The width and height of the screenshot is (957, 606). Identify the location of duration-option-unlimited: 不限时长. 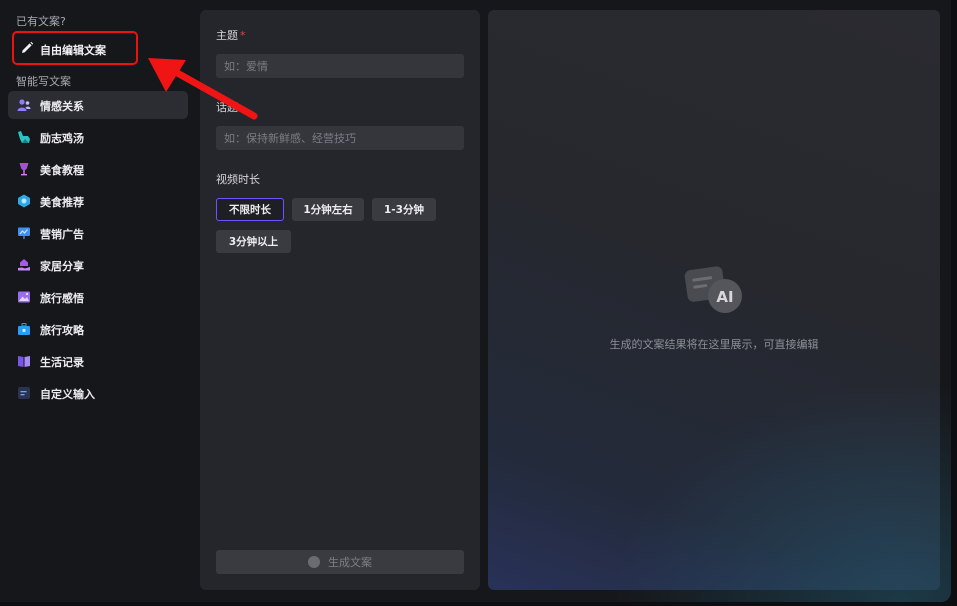
(250, 209).